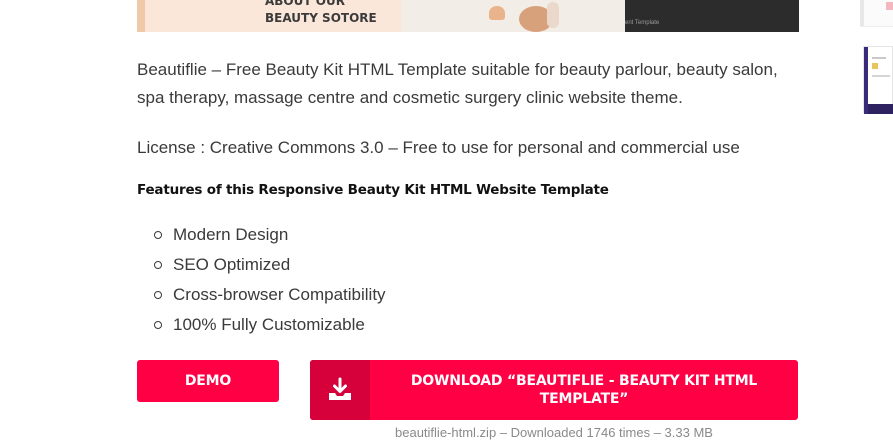 Image resolution: width=893 pixels, height=444 pixels. Describe the element at coordinates (141, 16) in the screenshot. I see `preview-decor` at that location.